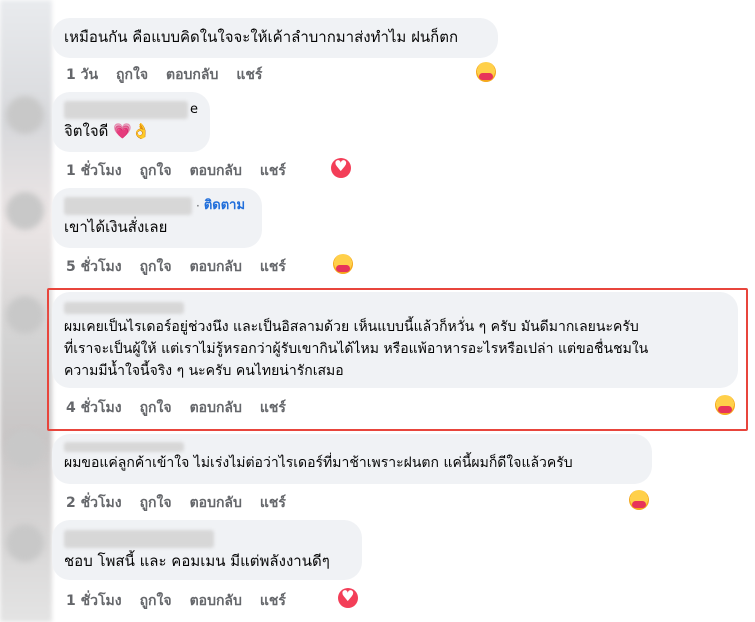  I want to click on comment-time: 2 ชั่วโมง, so click(94, 503).